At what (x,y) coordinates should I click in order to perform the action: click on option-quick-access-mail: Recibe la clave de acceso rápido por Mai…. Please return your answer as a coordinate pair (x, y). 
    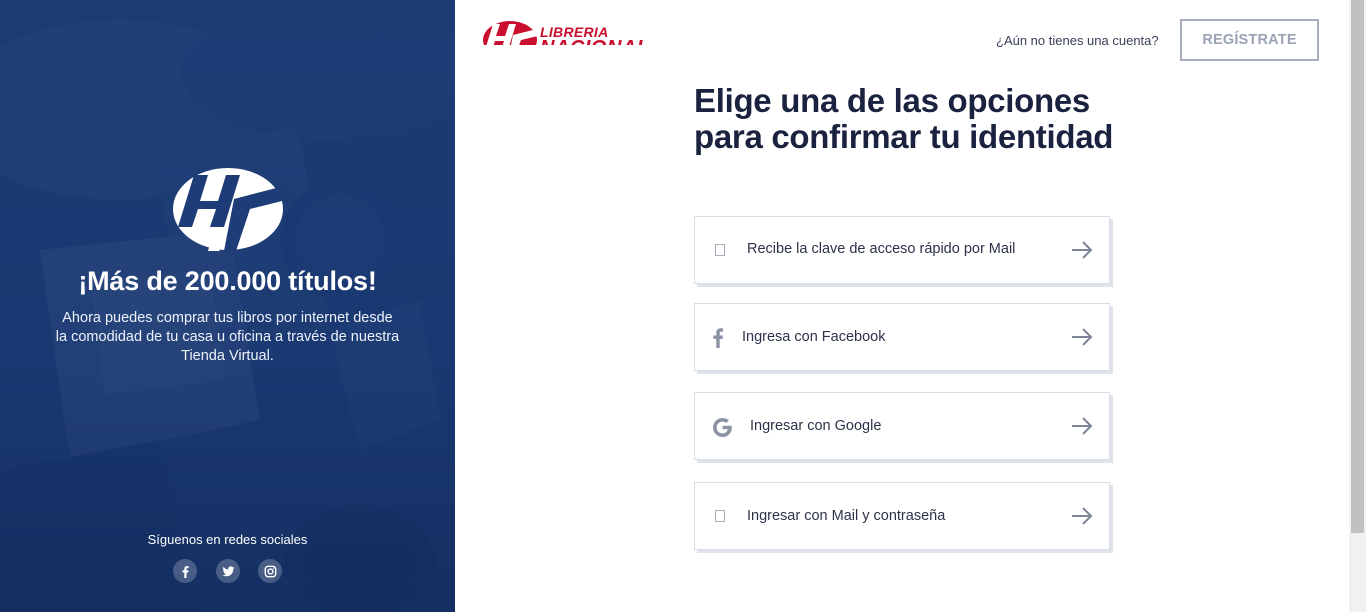
    Looking at the image, I should click on (902, 250).